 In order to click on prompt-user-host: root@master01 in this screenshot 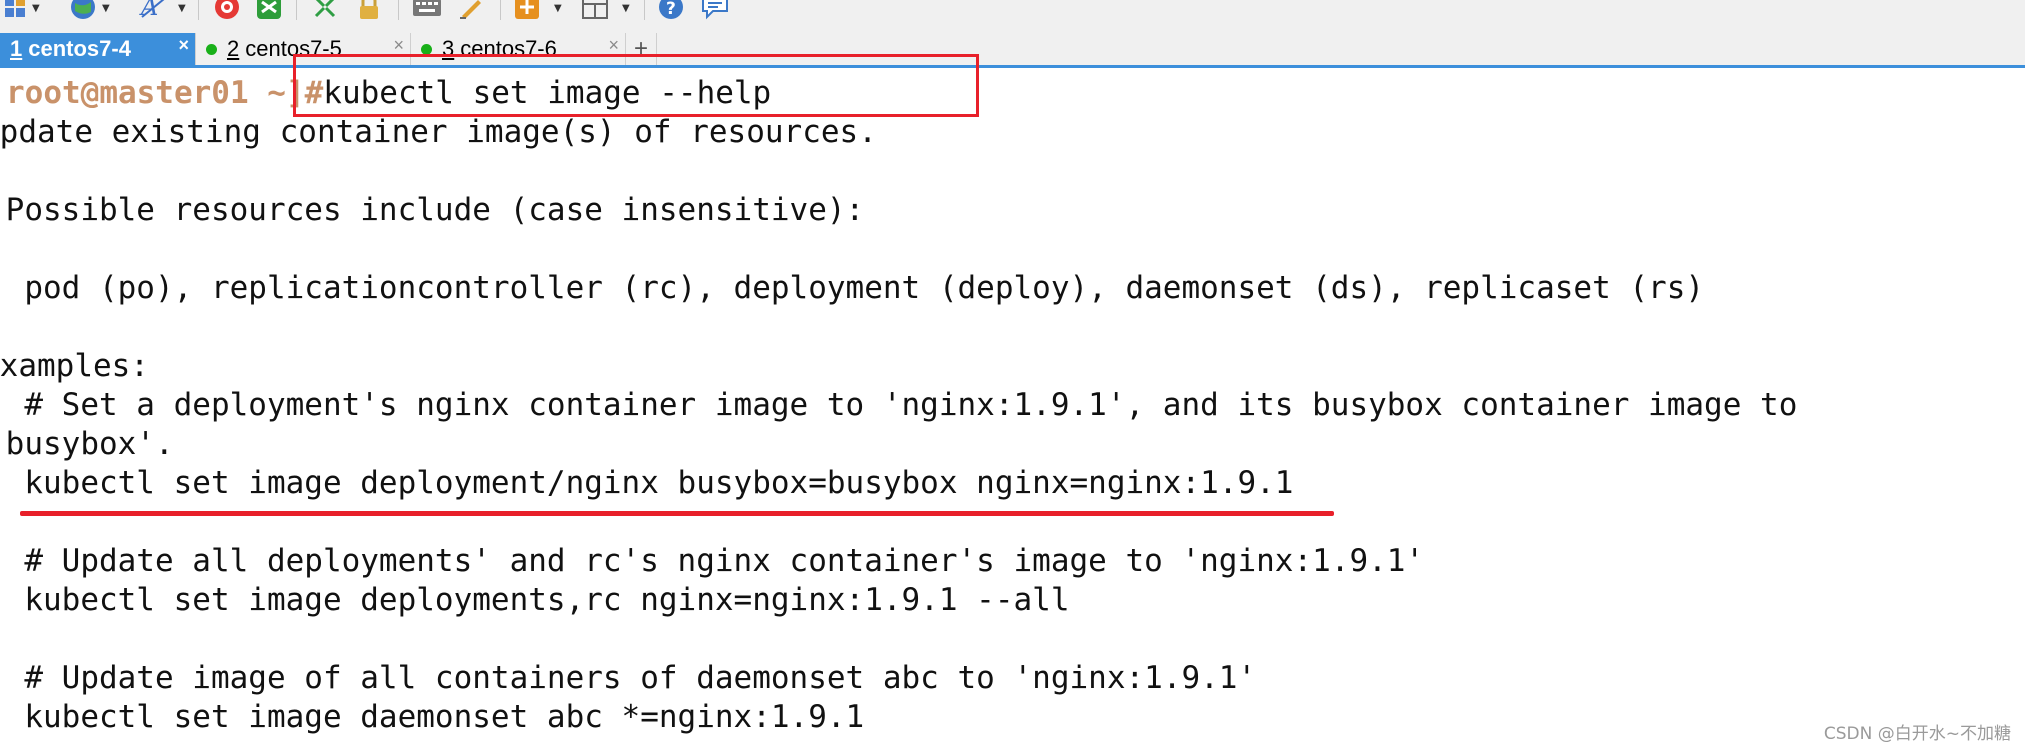, I will do `click(127, 93)`.